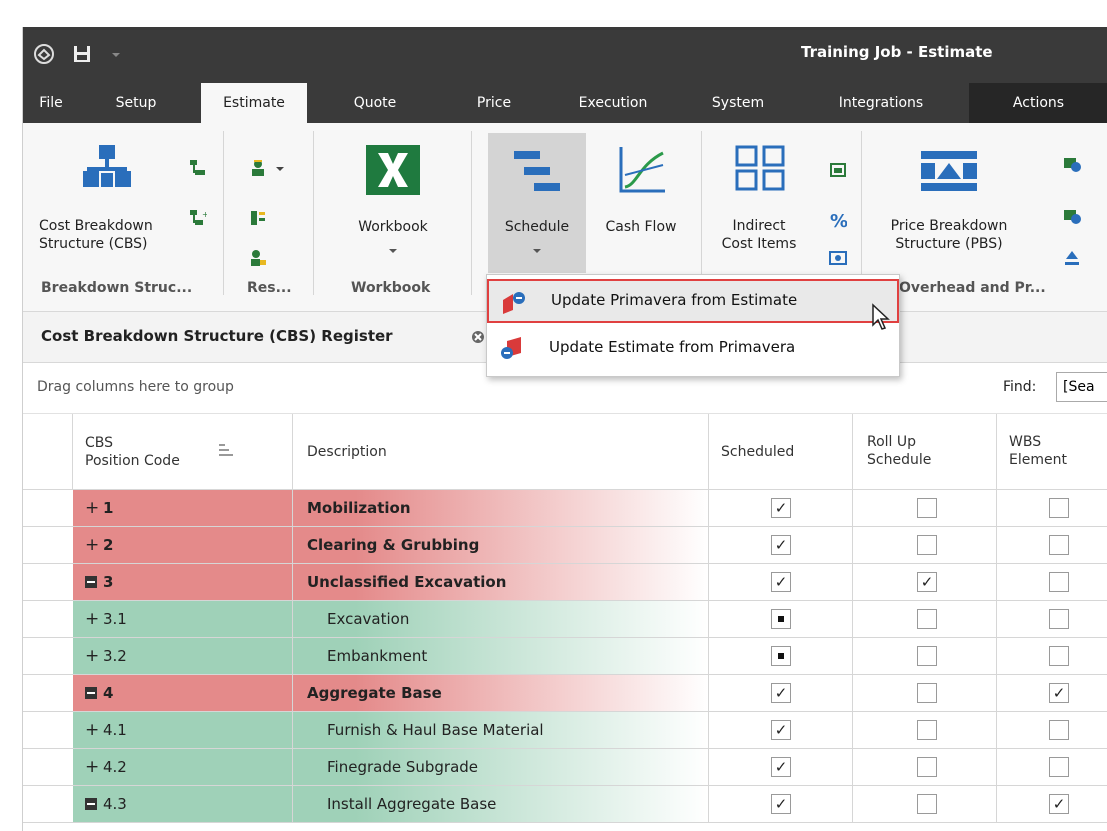 Image resolution: width=1107 pixels, height=831 pixels. What do you see at coordinates (198, 218) in the screenshot?
I see `tree-insert-icon: +` at bounding box center [198, 218].